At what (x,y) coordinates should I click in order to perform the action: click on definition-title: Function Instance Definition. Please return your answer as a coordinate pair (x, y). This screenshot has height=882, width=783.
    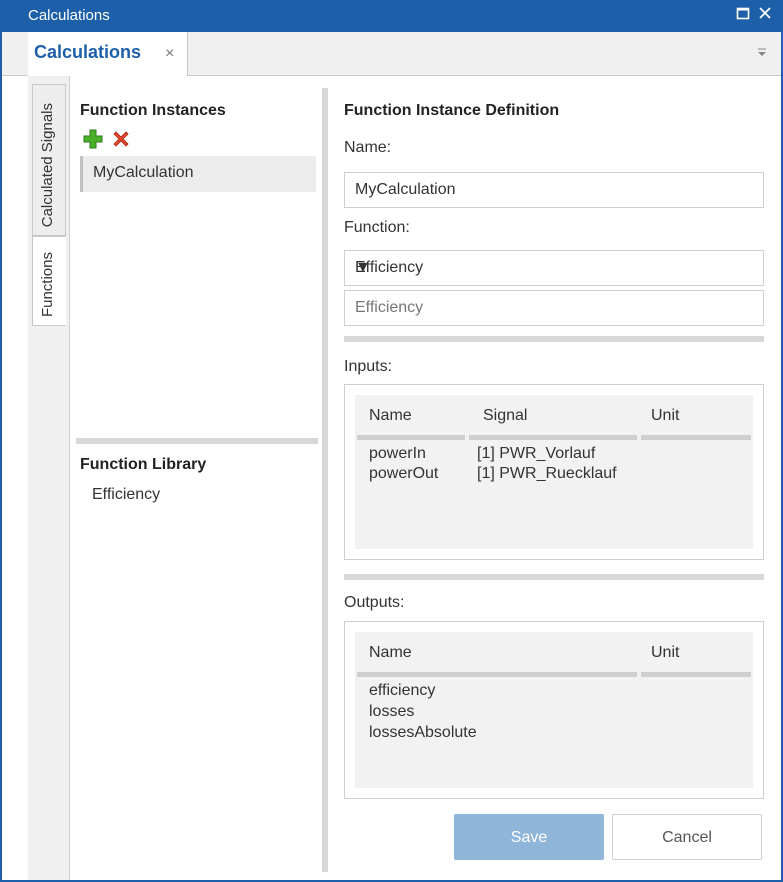
    Looking at the image, I should click on (452, 110).